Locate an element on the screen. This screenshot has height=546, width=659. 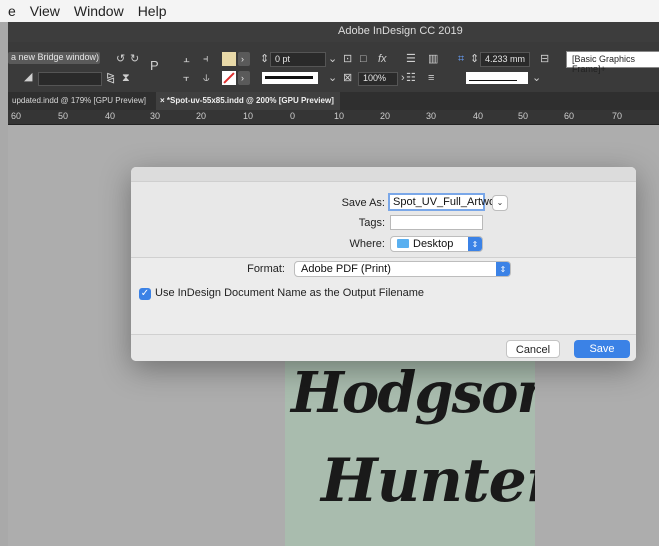
artboard: Hodgson Hunter is located at coordinates (410, 453).